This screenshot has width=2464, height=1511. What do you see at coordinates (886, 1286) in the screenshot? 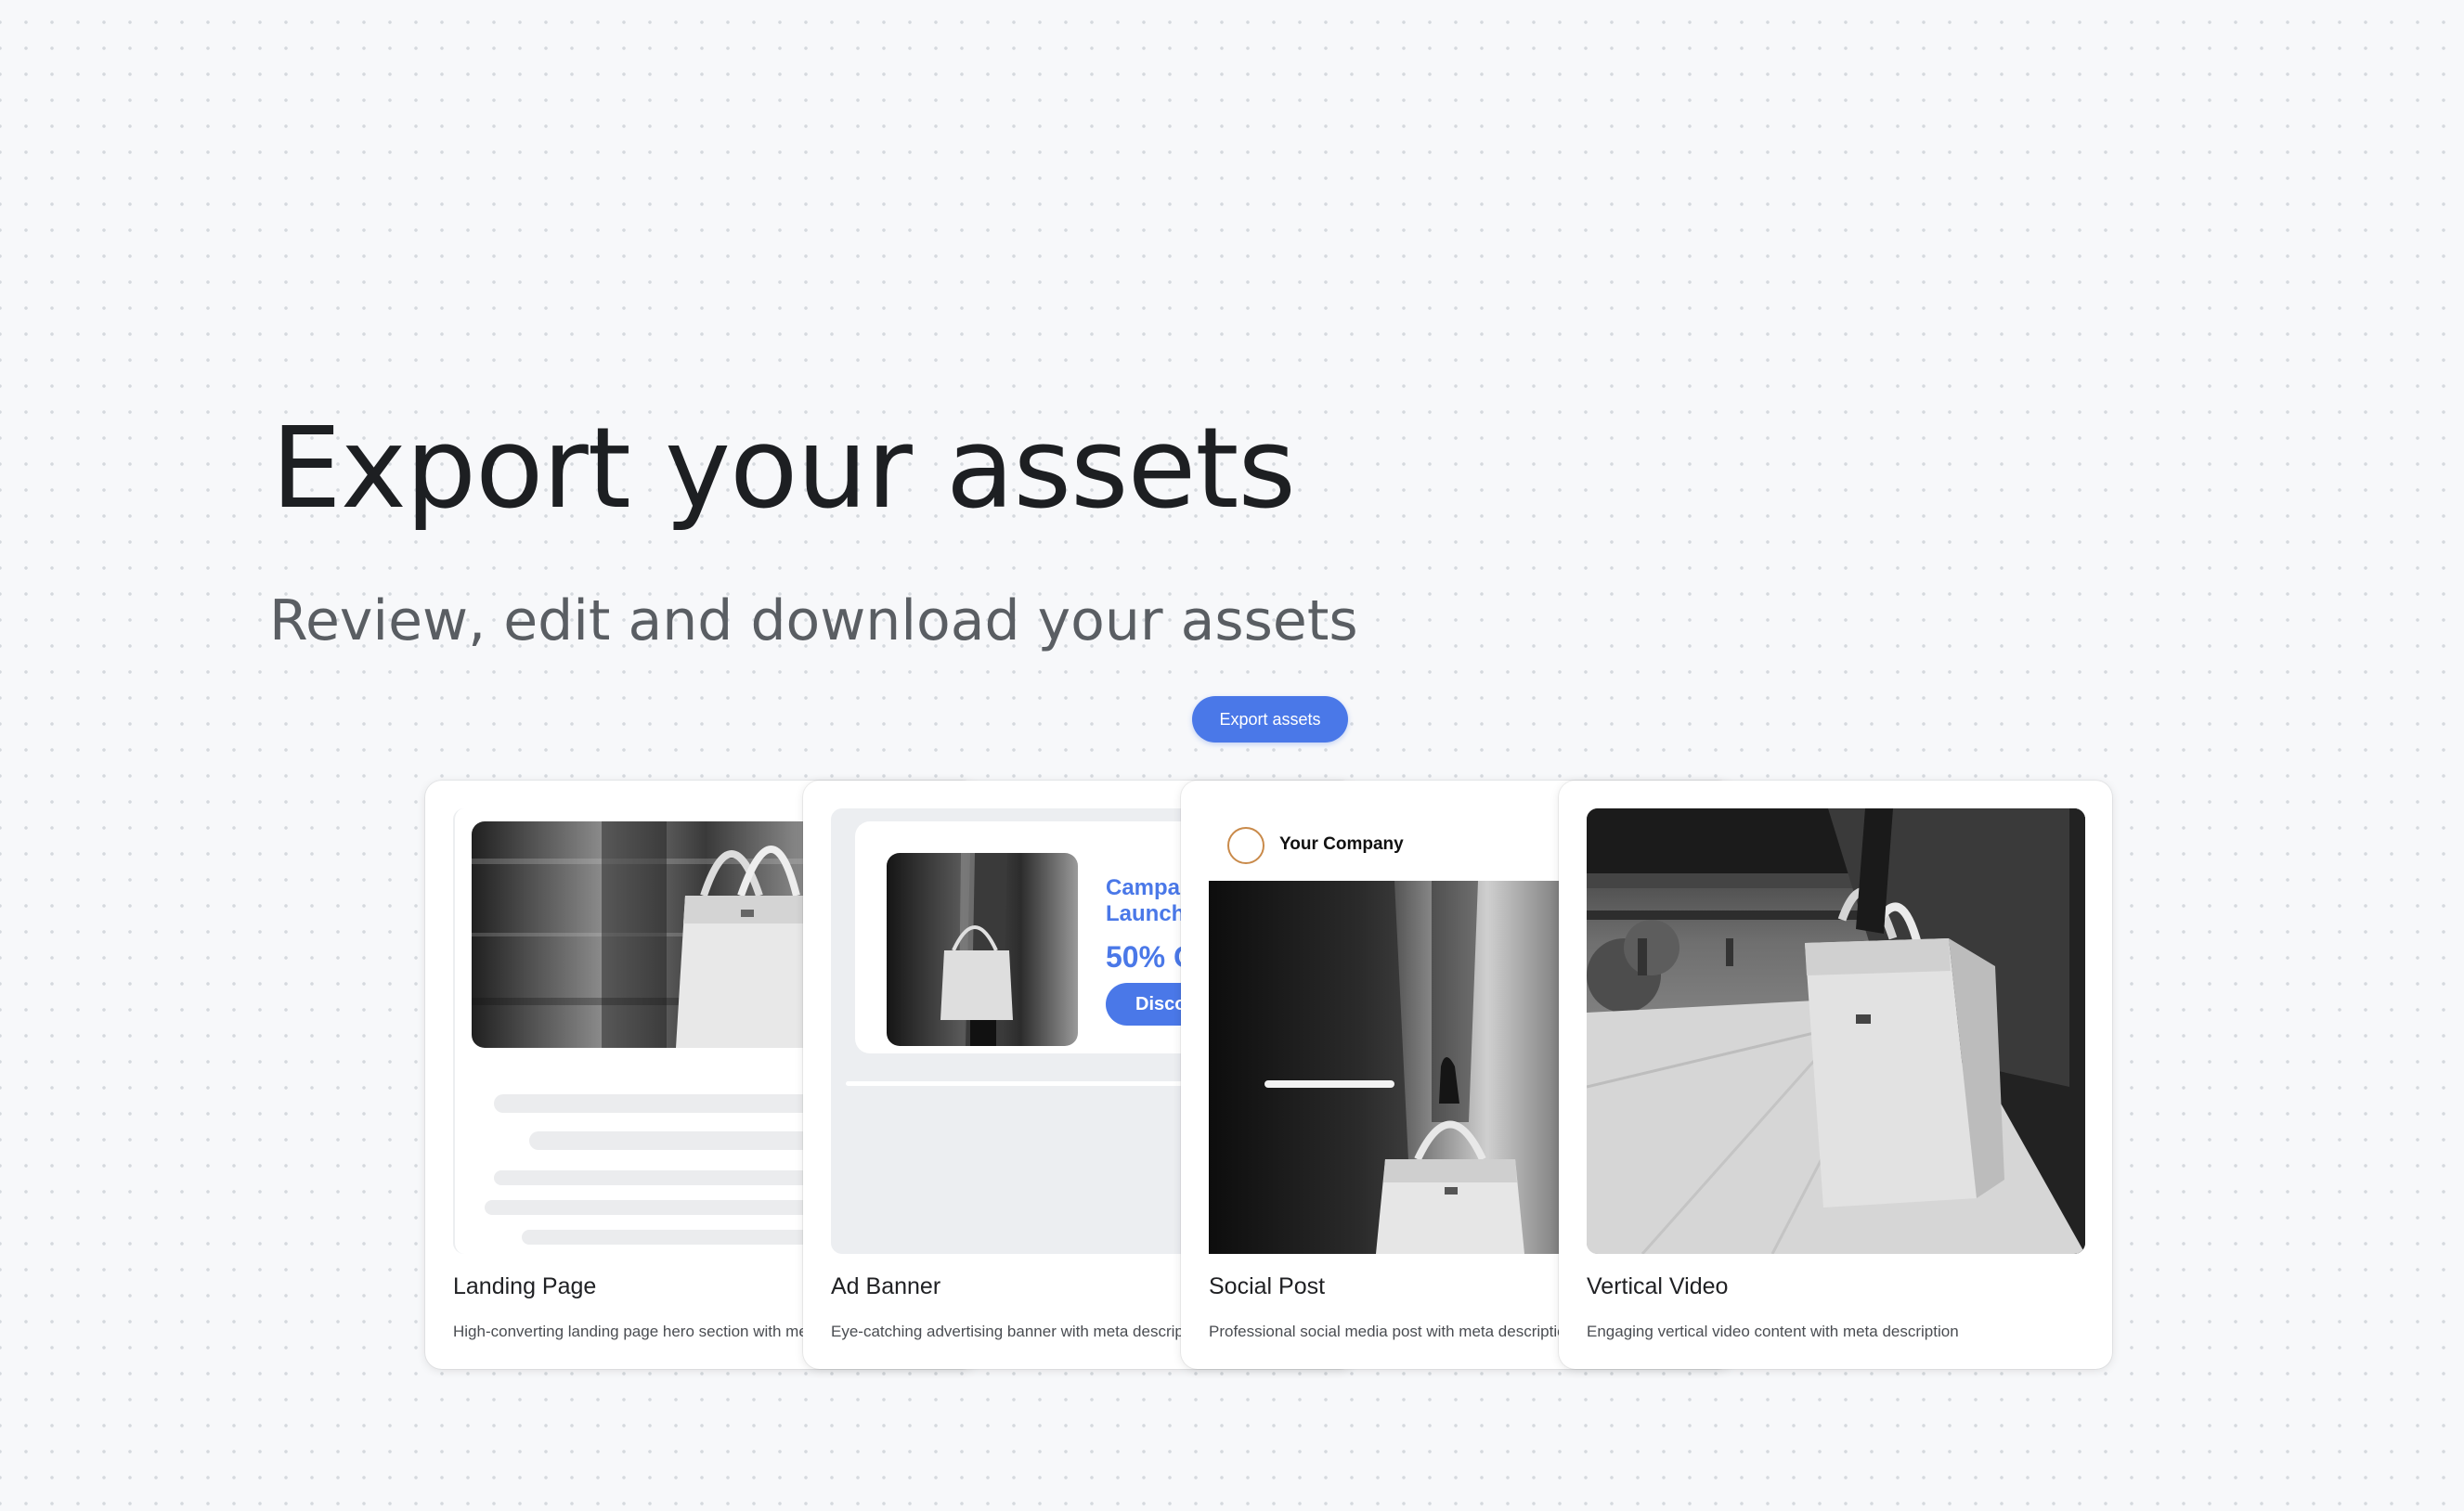
I see `card-title: Ad Banner` at bounding box center [886, 1286].